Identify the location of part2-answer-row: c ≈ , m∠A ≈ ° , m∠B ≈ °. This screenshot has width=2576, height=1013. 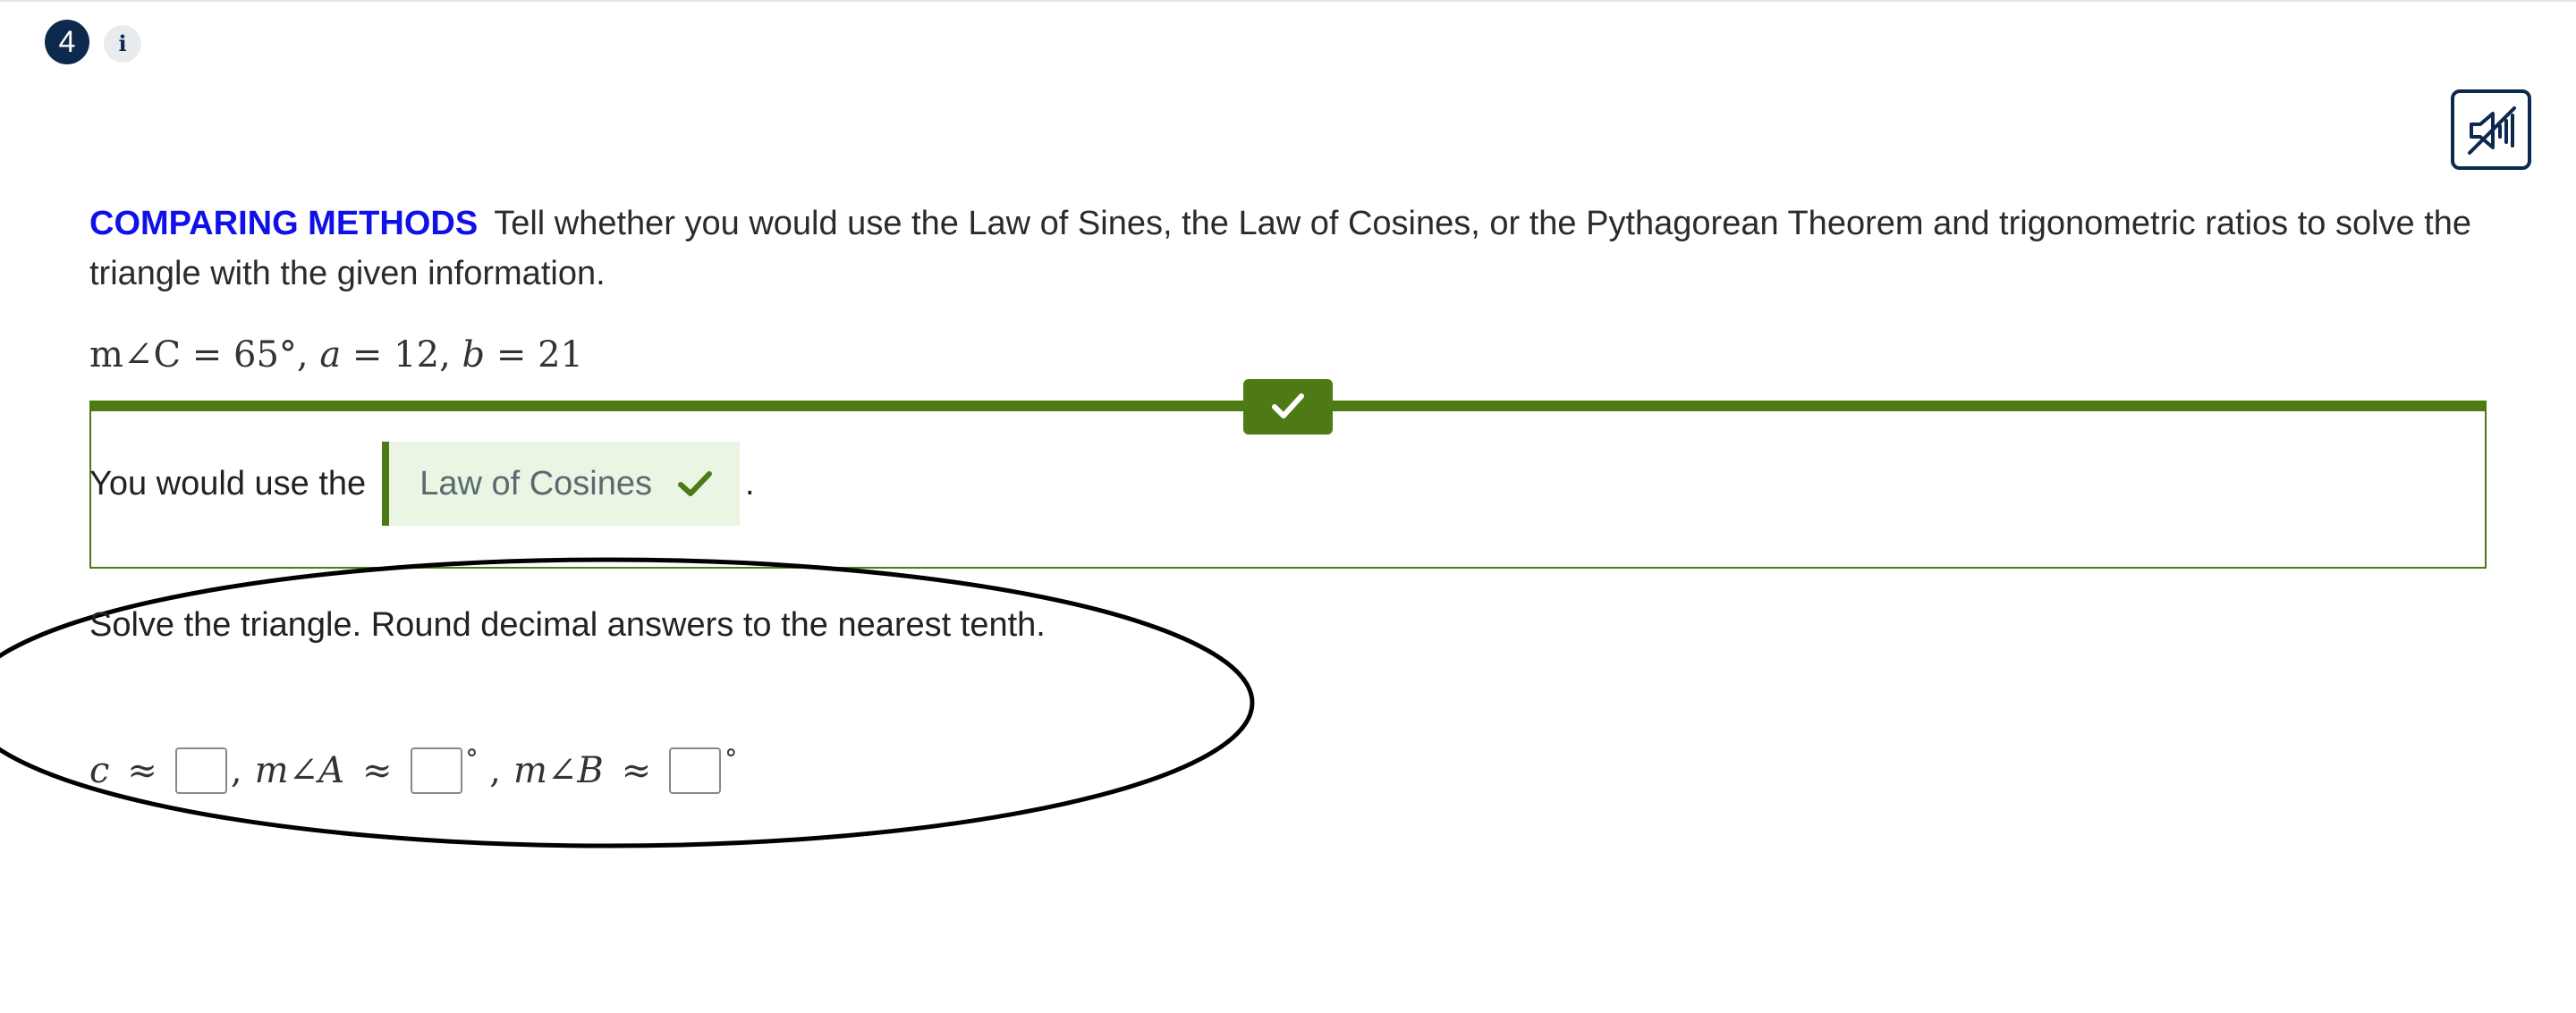
(413, 770).